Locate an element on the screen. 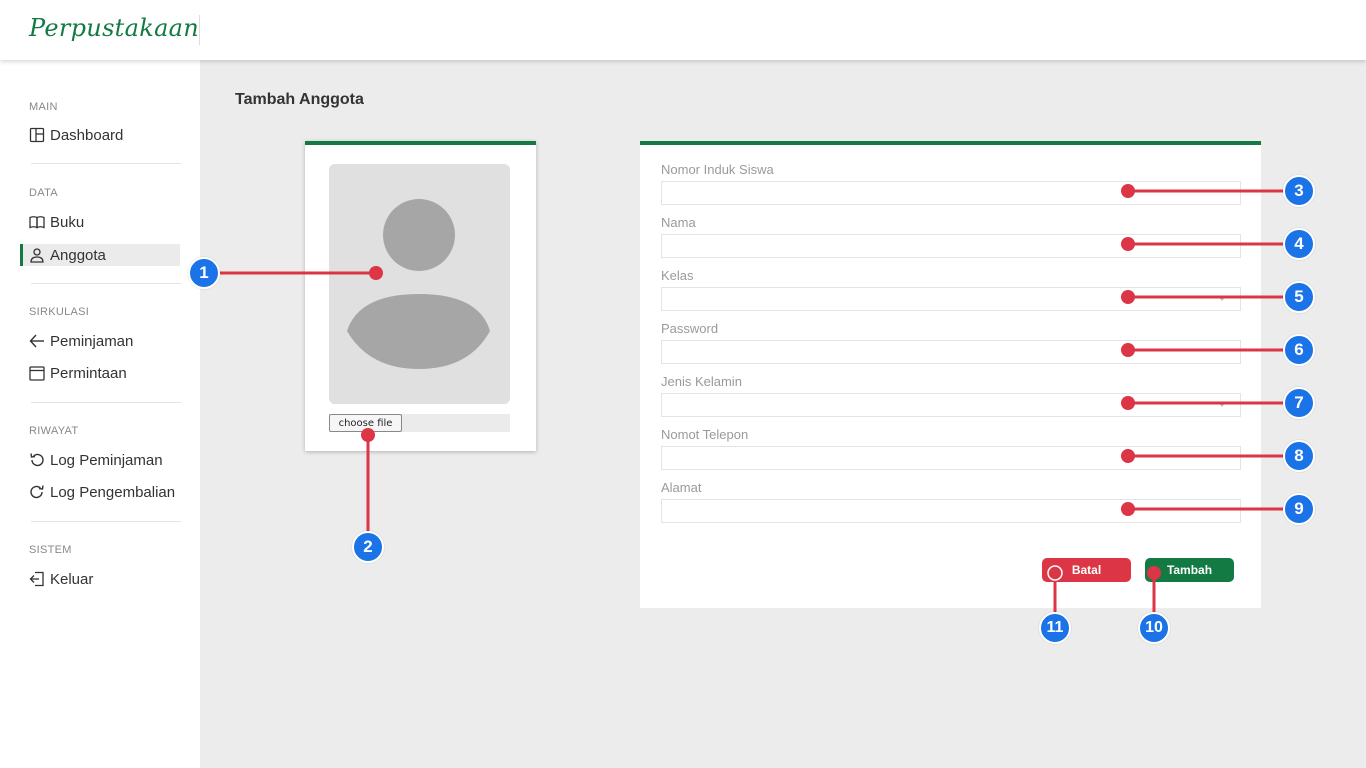  rotate-cw-icon is located at coordinates (38, 492).